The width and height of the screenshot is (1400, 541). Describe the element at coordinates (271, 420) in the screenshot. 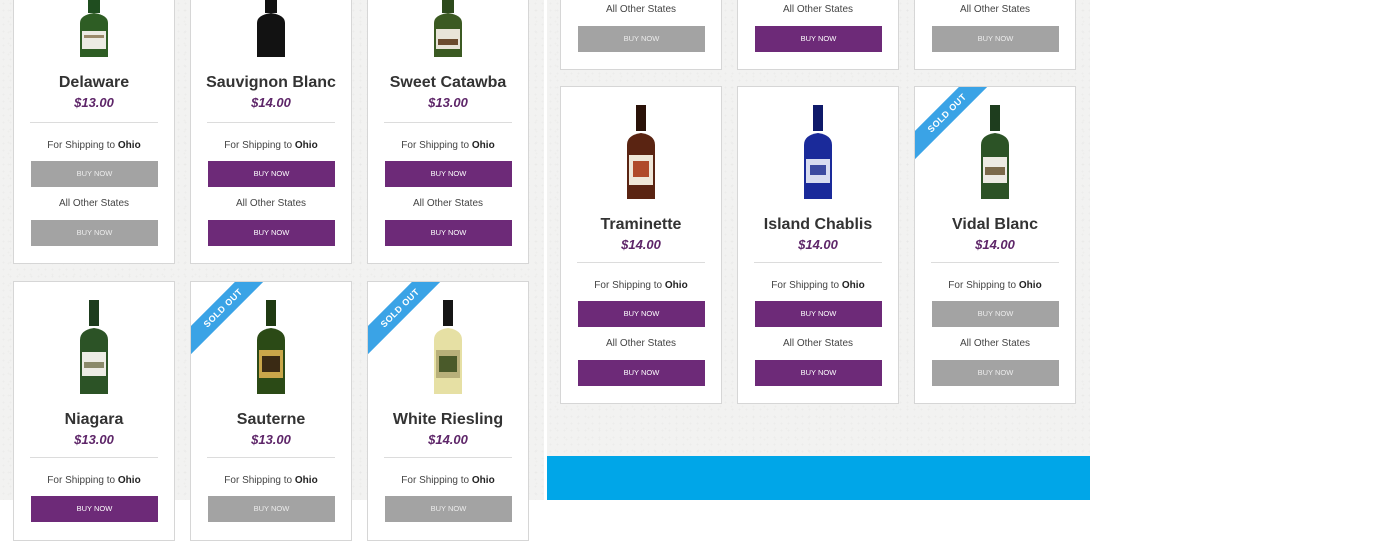

I see `product-name: Sauterne` at that location.